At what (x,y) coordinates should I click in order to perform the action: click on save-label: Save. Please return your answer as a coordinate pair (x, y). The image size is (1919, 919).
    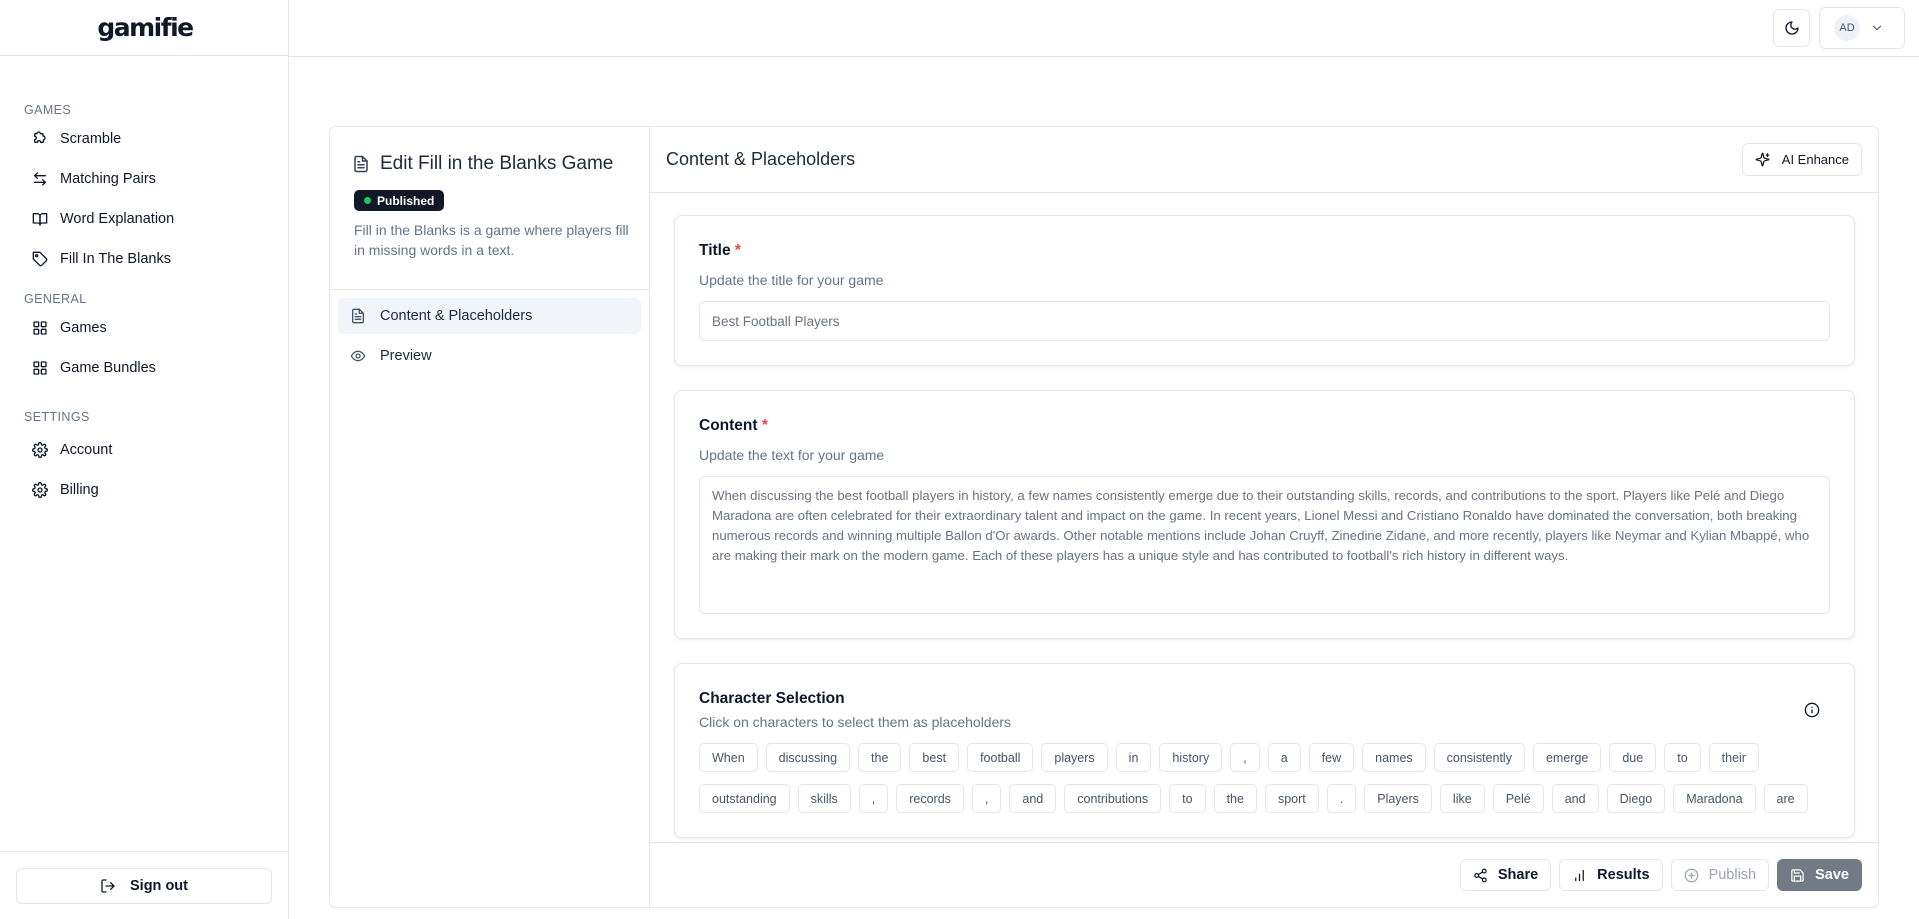
    Looking at the image, I should click on (1832, 875).